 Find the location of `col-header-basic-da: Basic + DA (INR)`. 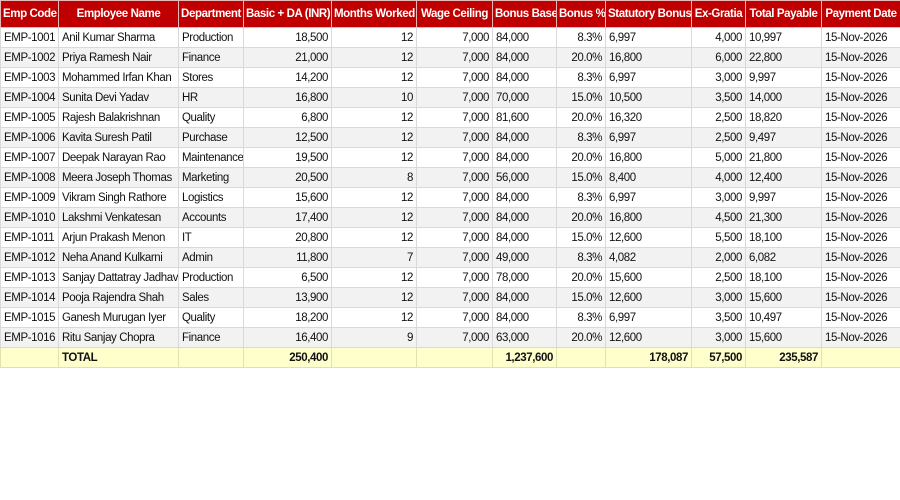

col-header-basic-da: Basic + DA (INR) is located at coordinates (287, 14).